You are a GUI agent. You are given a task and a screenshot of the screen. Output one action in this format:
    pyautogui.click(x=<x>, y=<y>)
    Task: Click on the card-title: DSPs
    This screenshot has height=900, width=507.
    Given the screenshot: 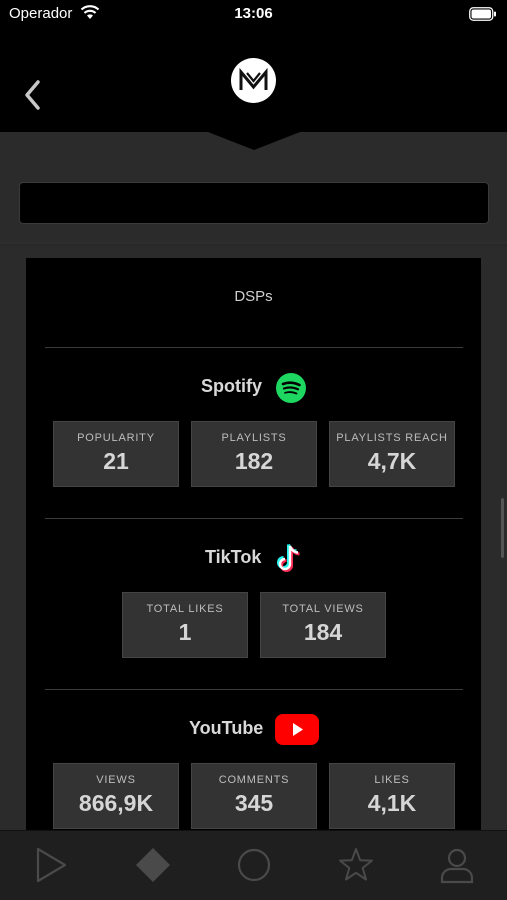 What is the action you would take?
    pyautogui.click(x=253, y=296)
    